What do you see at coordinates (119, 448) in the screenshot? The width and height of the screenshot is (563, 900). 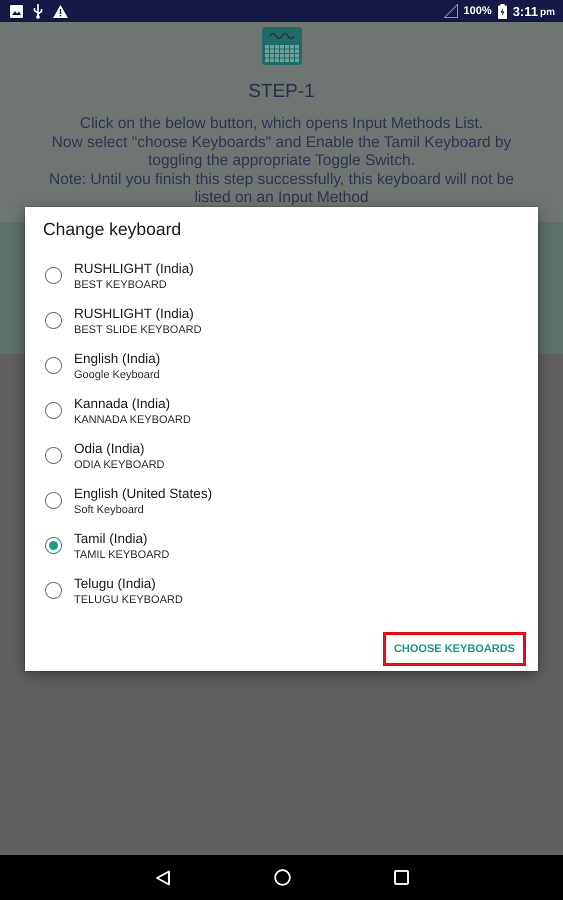 I see `keyboard-name: Odia (India)` at bounding box center [119, 448].